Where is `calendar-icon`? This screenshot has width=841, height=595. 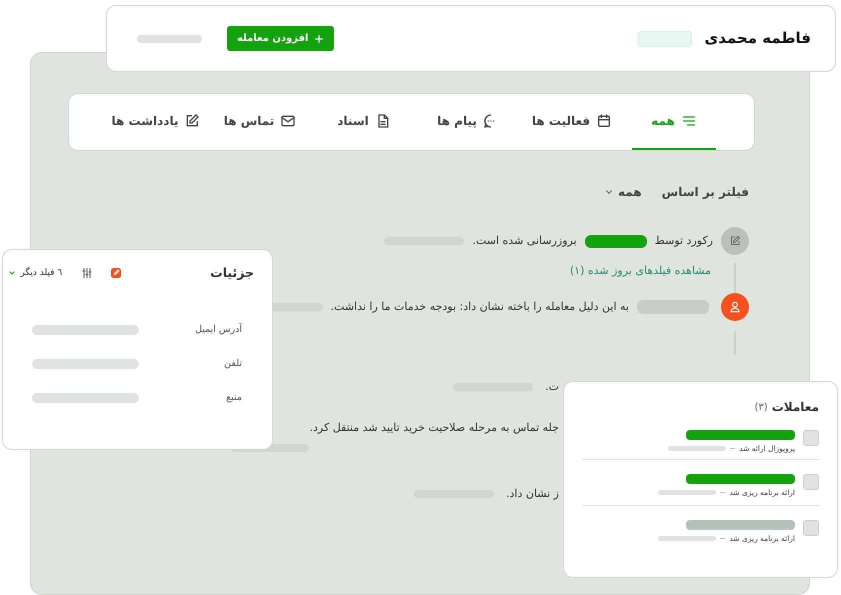 calendar-icon is located at coordinates (604, 121).